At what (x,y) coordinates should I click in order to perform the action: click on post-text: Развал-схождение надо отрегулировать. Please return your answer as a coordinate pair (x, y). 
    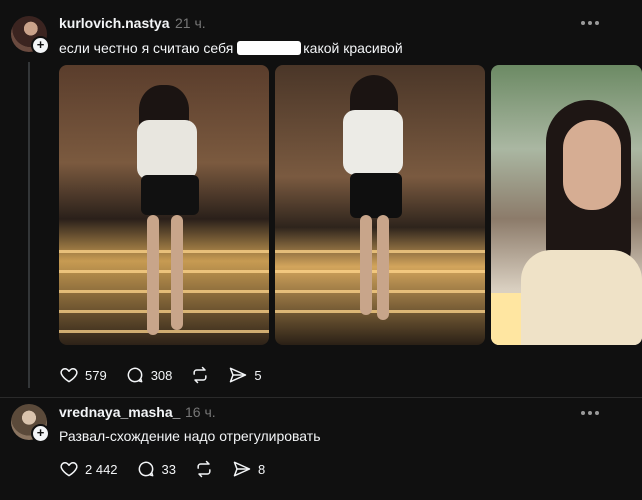
    Looking at the image, I should click on (190, 436).